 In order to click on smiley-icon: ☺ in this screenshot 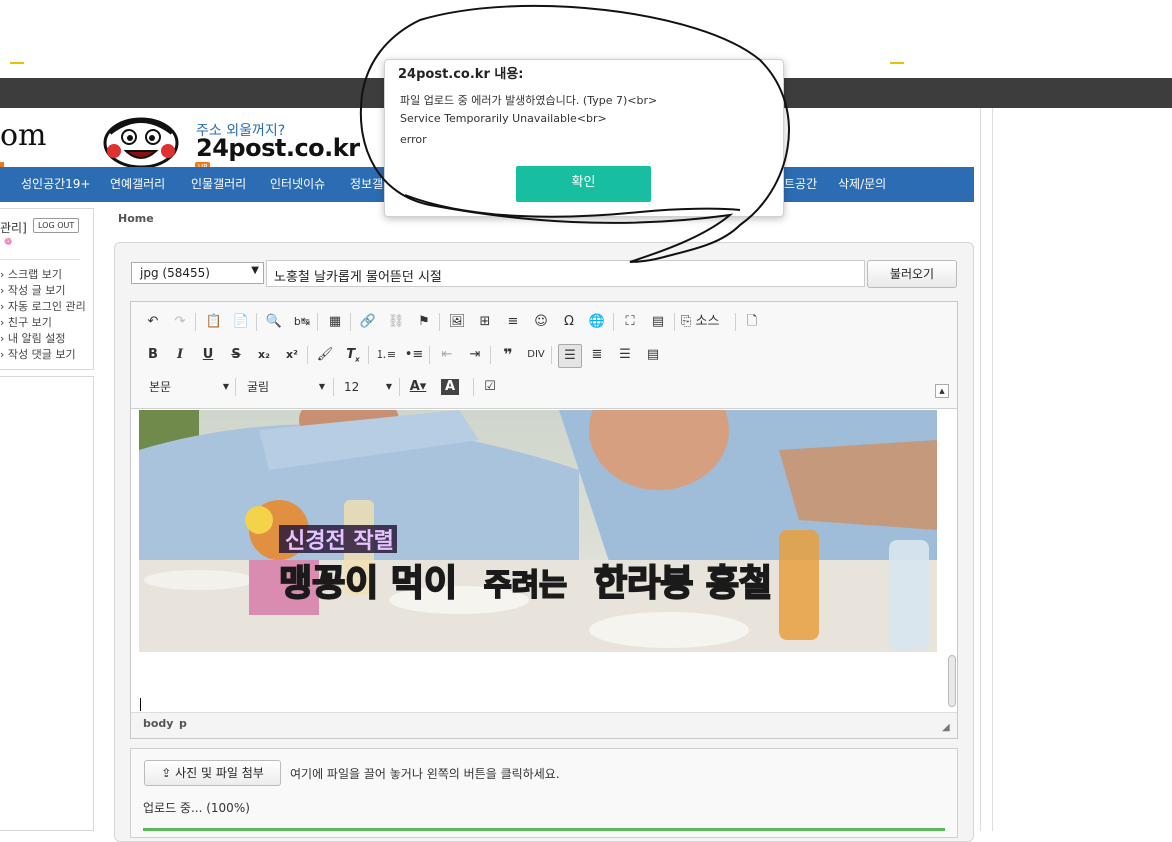, I will do `click(541, 322)`.